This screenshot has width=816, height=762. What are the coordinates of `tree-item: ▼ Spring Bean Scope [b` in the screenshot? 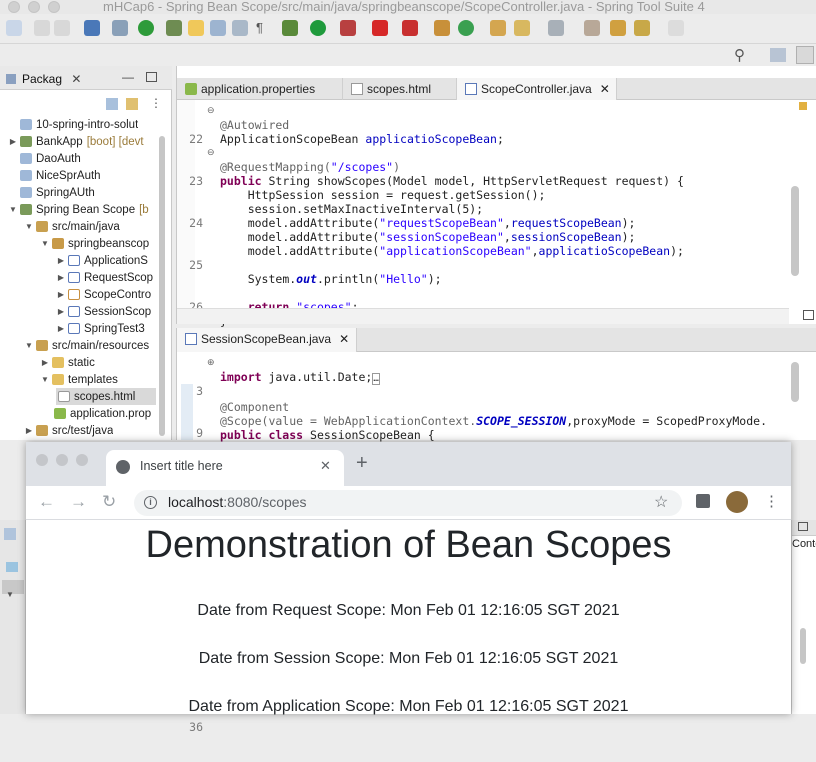 It's located at (78, 209).